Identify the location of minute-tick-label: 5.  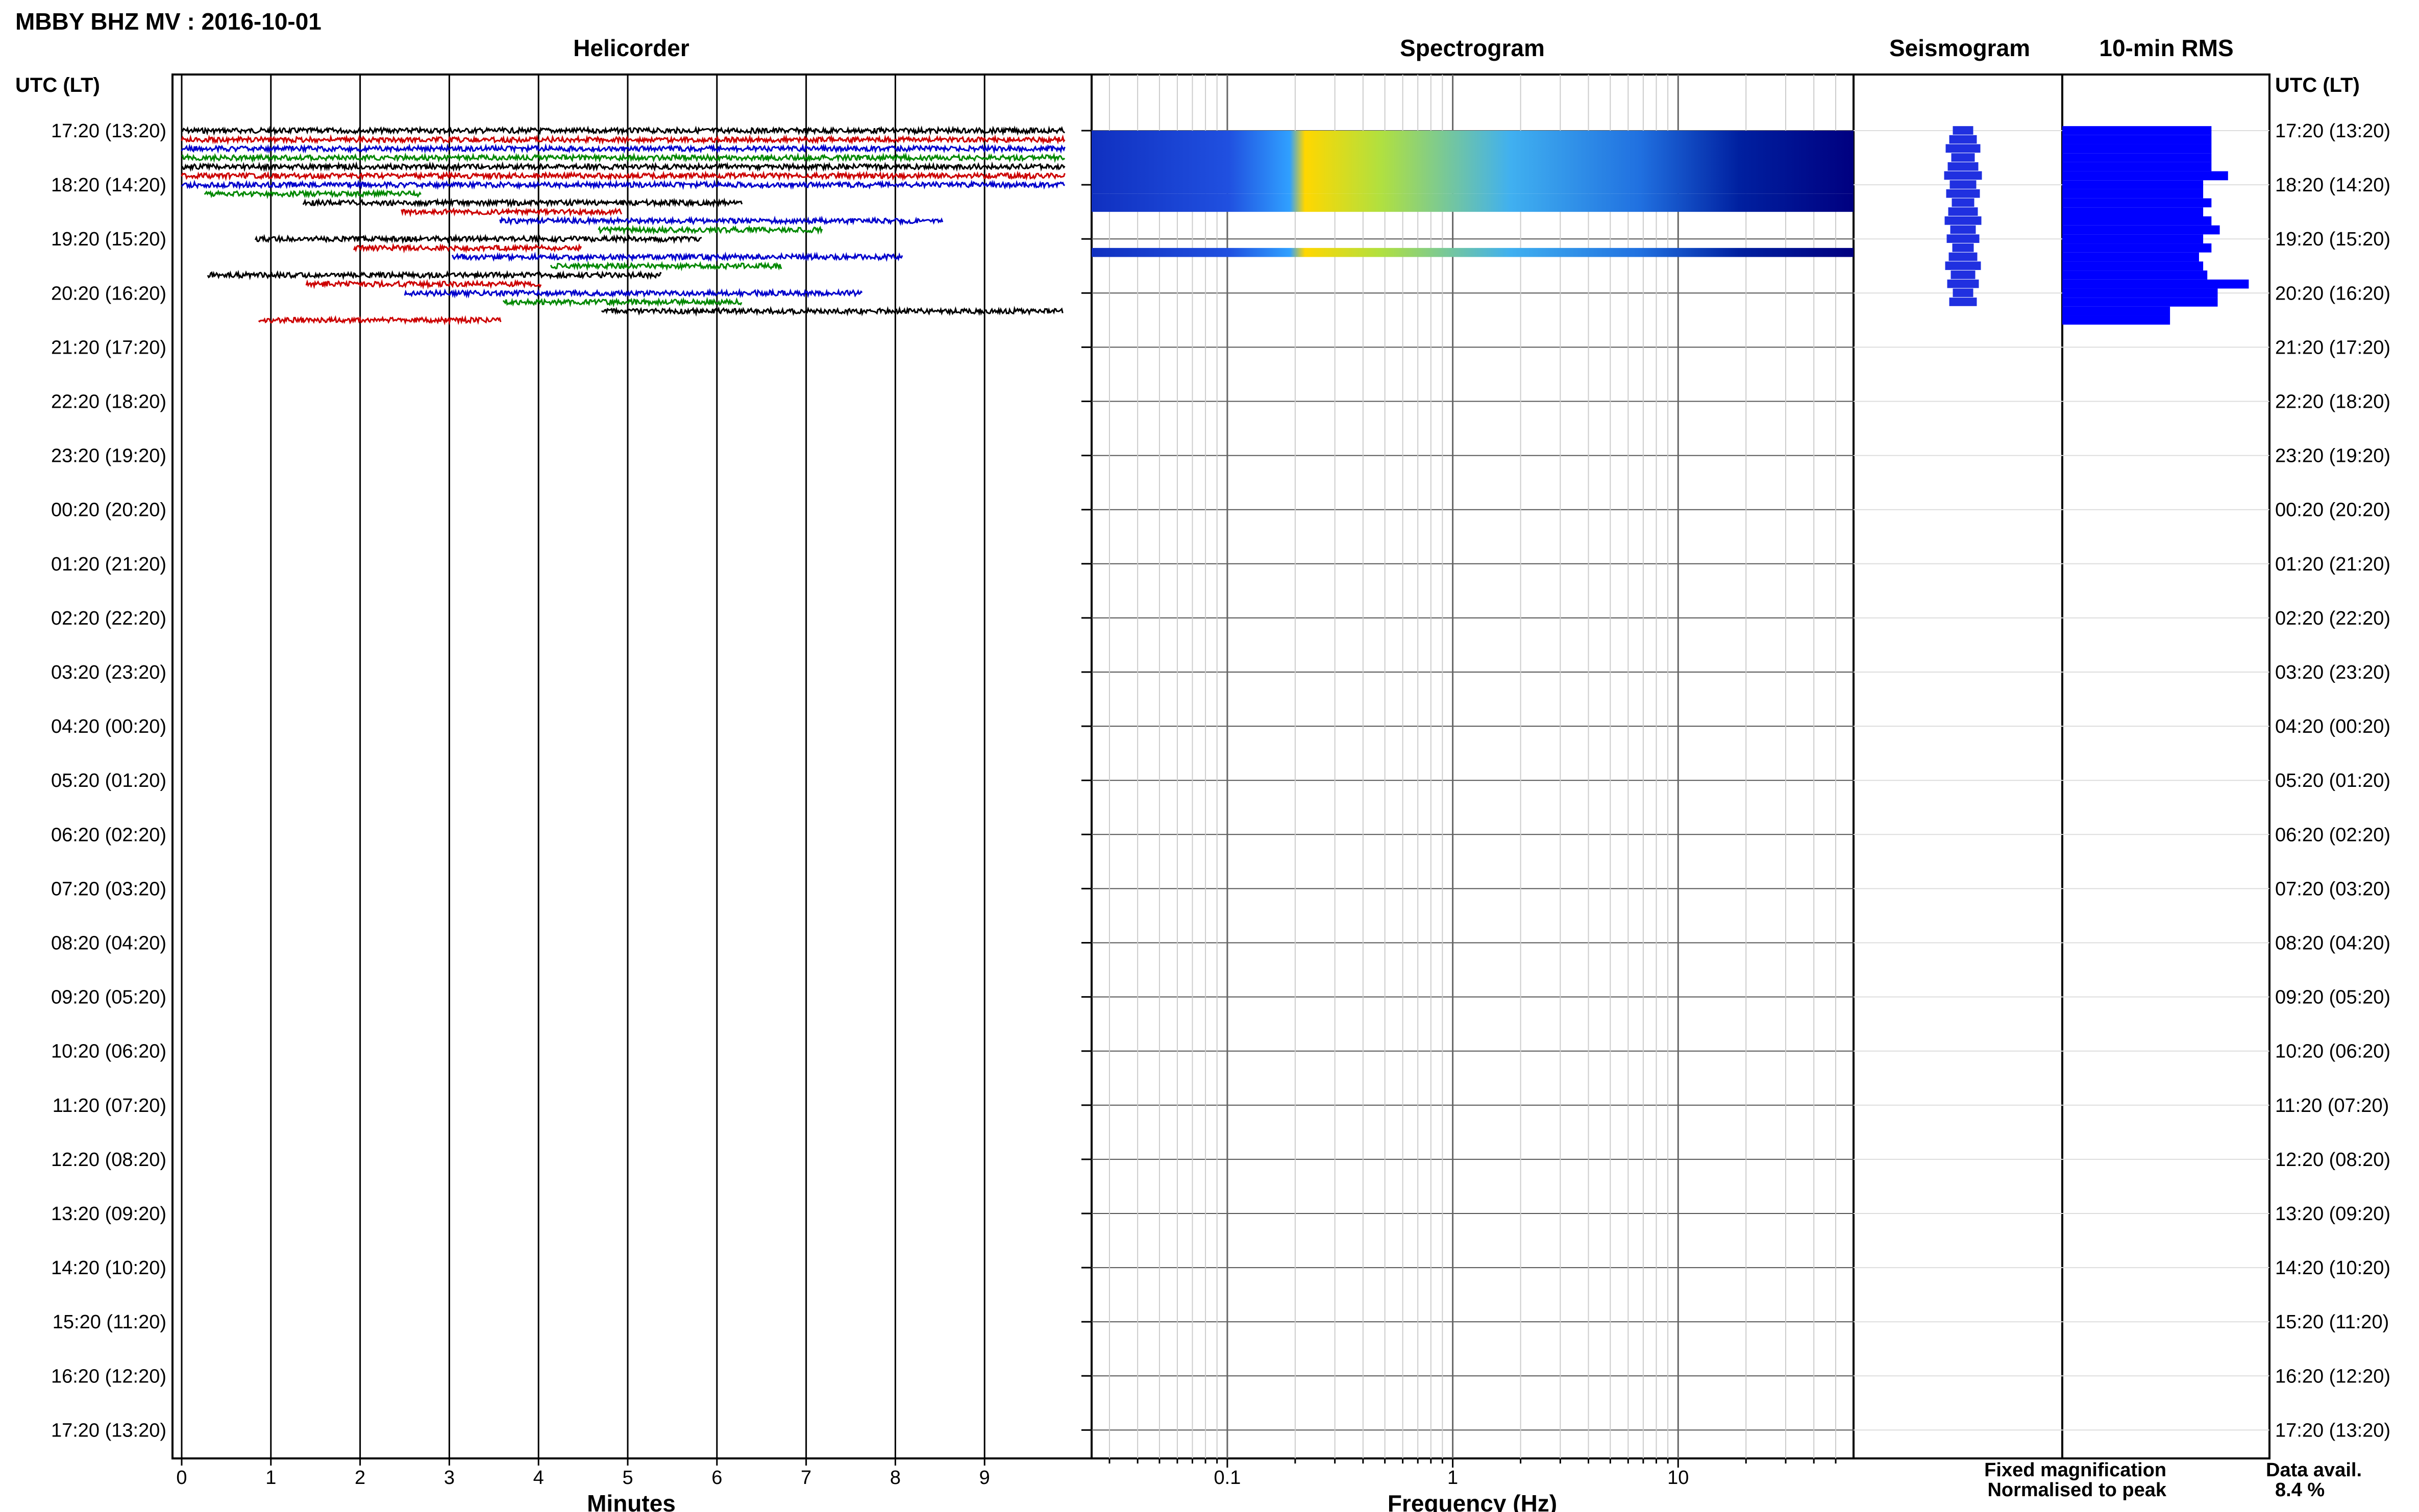
(627, 1478).